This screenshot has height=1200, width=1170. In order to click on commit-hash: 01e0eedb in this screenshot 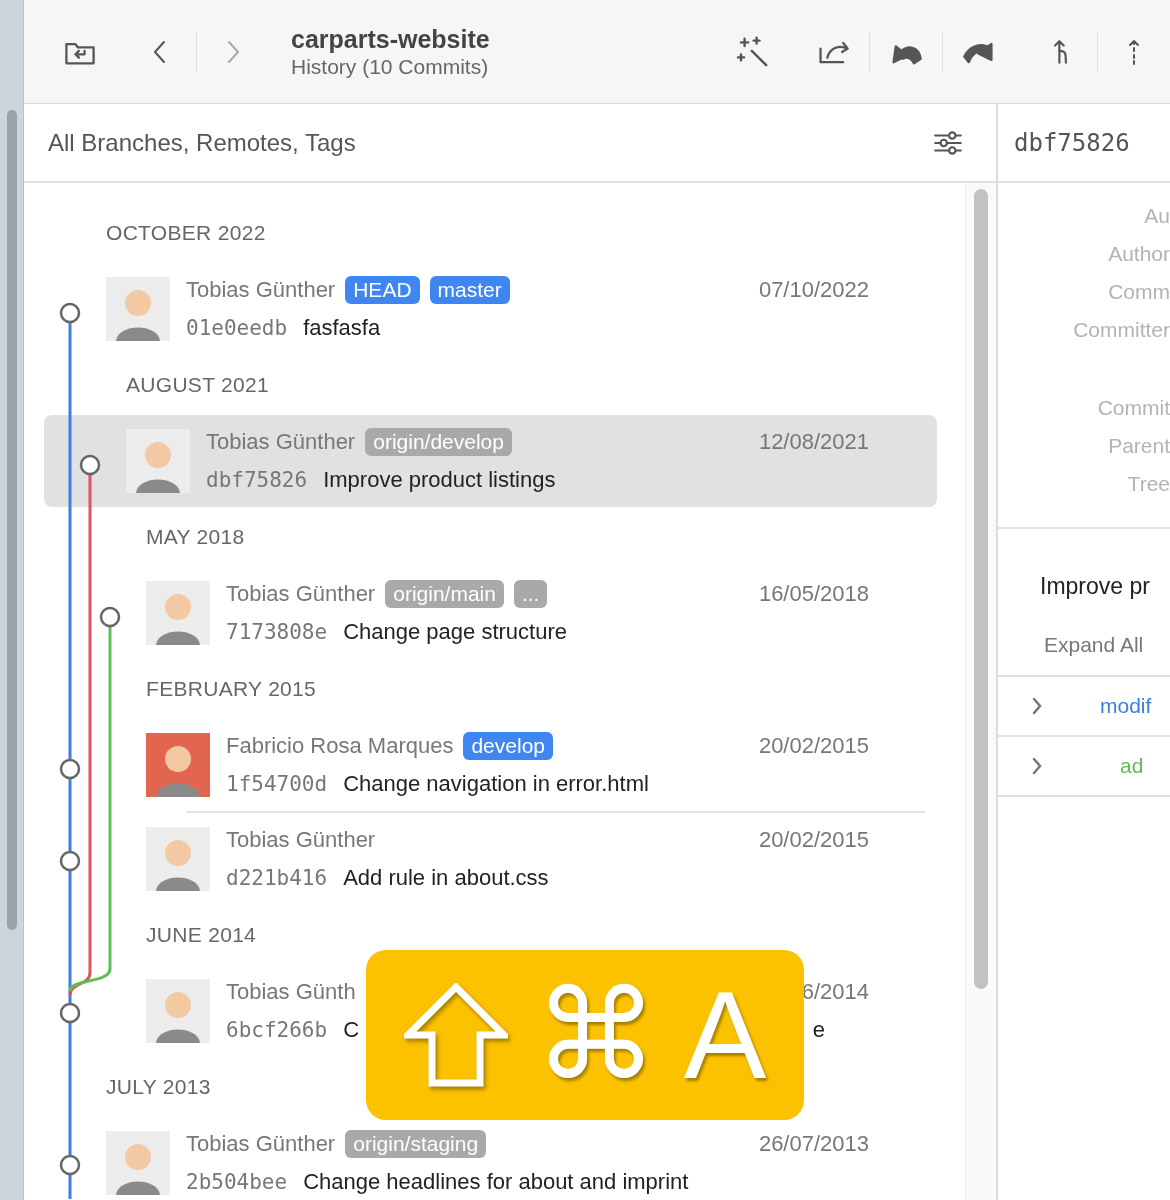, I will do `click(237, 328)`.